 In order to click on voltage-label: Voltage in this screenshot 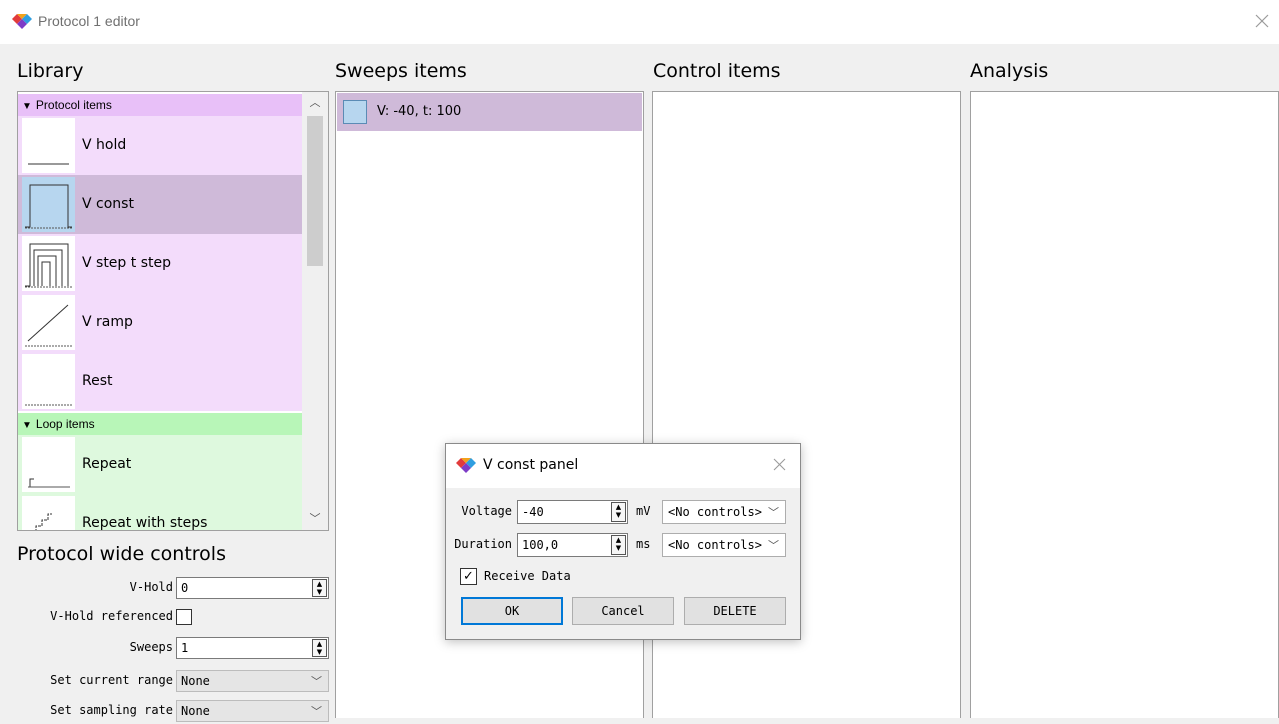, I will do `click(486, 511)`.